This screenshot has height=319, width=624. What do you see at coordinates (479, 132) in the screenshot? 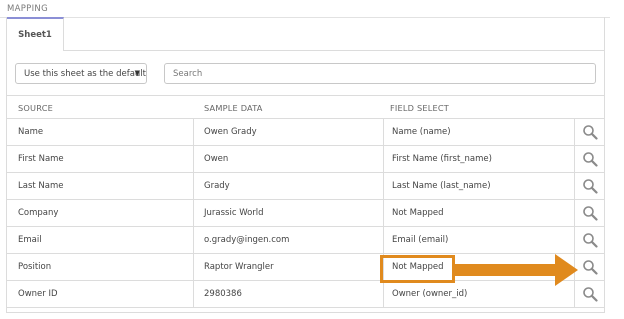
I see `field-select-cell: Name (name)` at bounding box center [479, 132].